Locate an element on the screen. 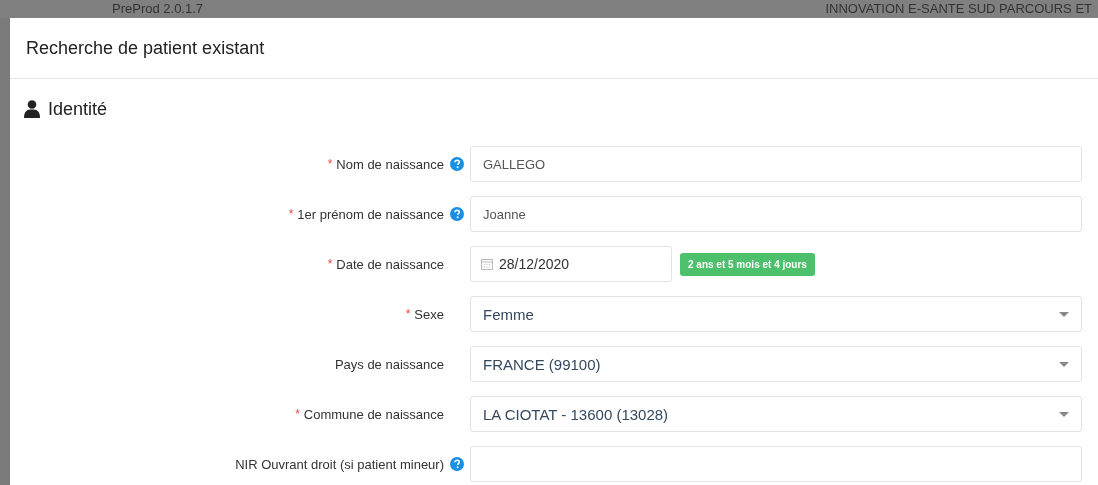 The image size is (1098, 485). dialog-title: Recherche de patient existant is located at coordinates (145, 48).